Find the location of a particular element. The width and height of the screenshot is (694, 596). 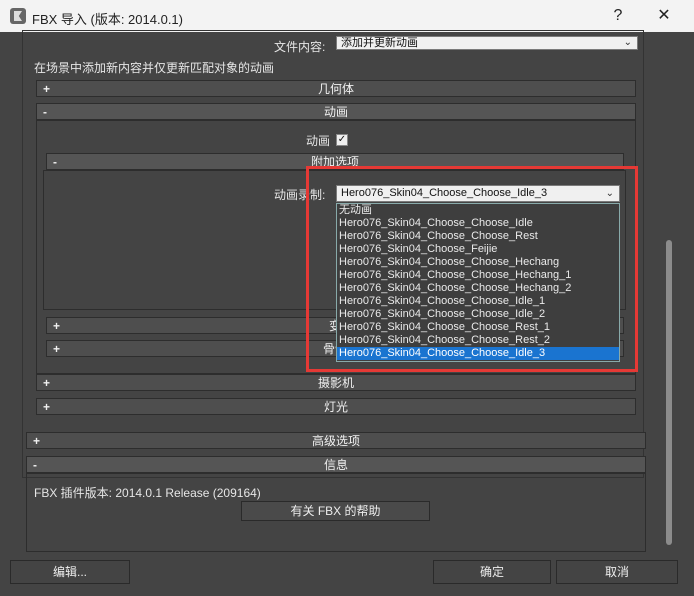

rollout-advanced-label: 高级选项 is located at coordinates (335, 441).